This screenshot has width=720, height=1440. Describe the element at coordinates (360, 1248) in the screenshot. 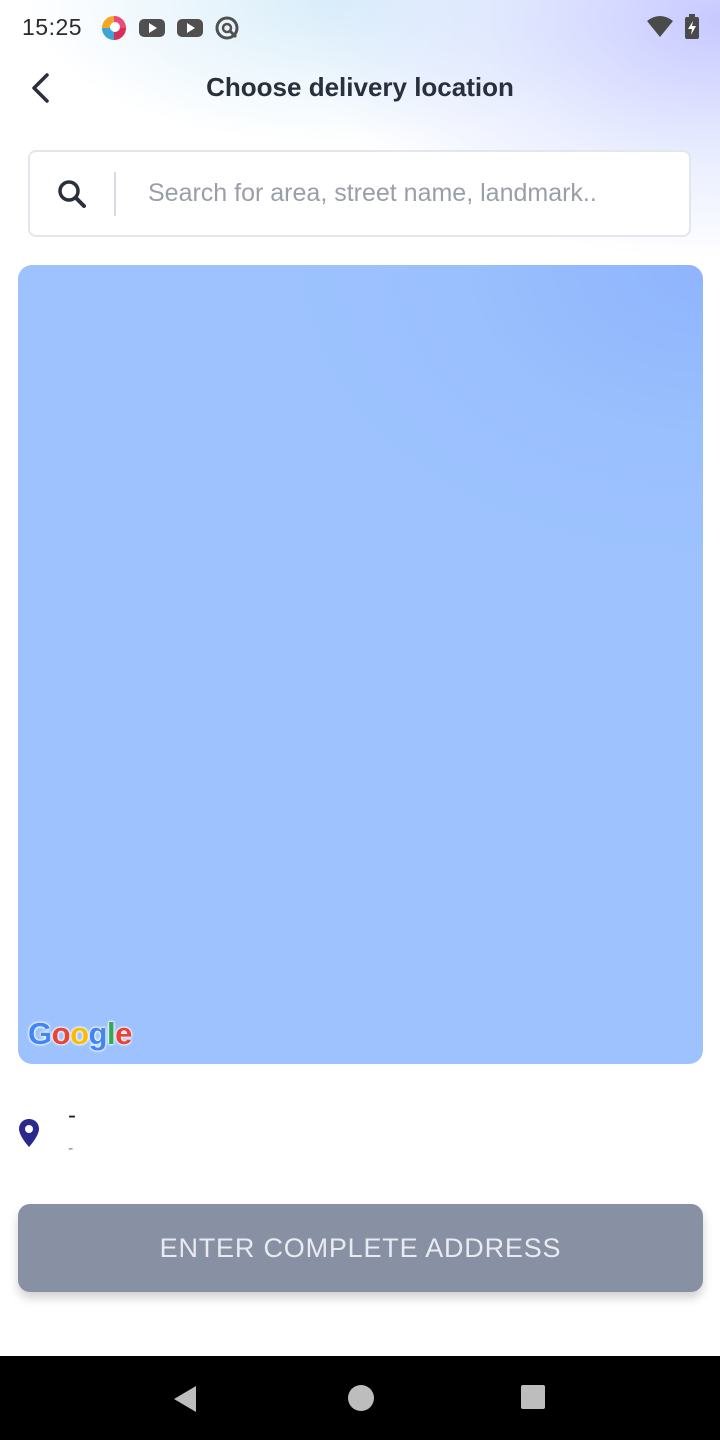

I see `enter-complete-address-button: ENTER COMPLETE ADDRESS` at that location.